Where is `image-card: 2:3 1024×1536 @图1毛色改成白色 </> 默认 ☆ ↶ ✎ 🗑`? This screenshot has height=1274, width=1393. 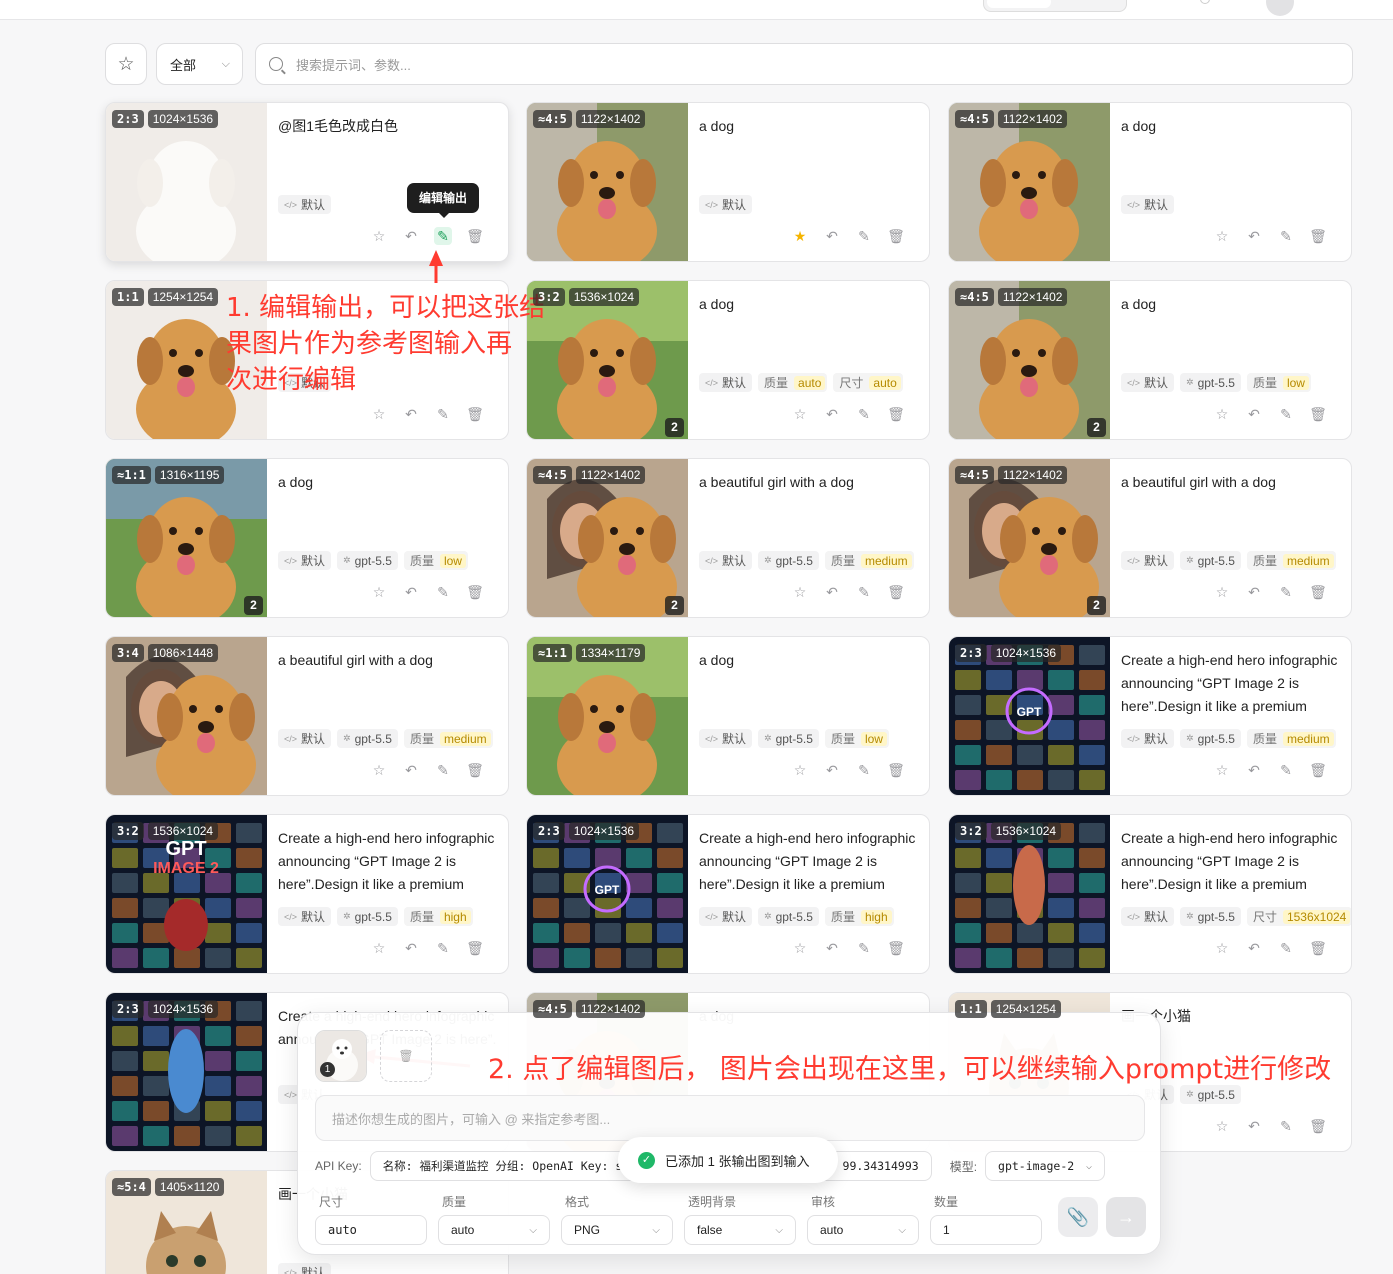 image-card: 2:3 1024×1536 @图1毛色改成白色 </> 默认 ☆ ↶ ✎ 🗑 is located at coordinates (307, 182).